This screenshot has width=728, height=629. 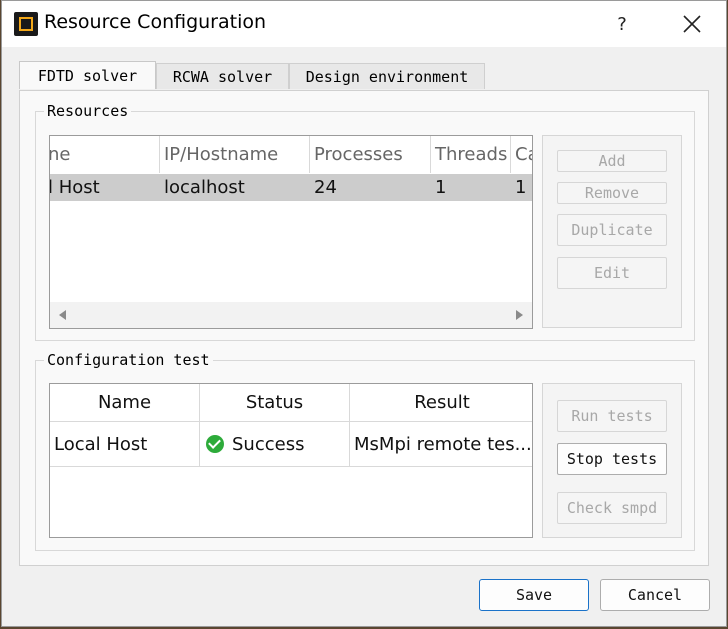 What do you see at coordinates (441, 187) in the screenshot?
I see `row-threads: 1` at bounding box center [441, 187].